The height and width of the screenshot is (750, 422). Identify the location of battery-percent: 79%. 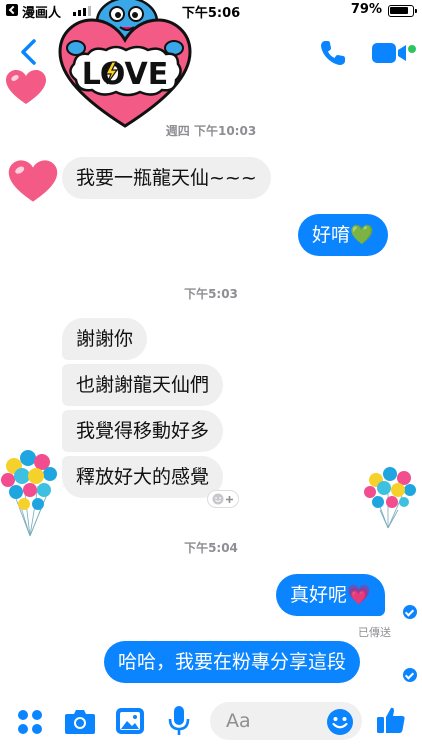
(366, 9).